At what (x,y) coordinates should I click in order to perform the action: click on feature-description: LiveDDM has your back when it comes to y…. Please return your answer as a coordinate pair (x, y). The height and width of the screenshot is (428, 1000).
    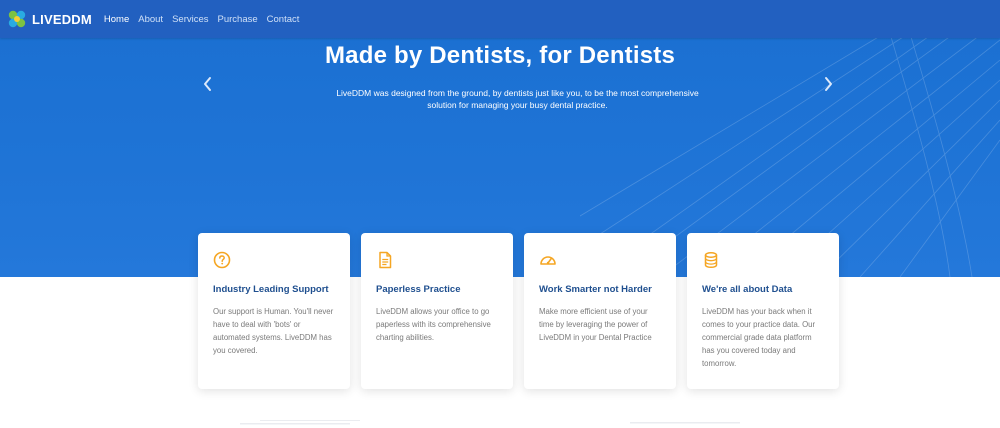
    Looking at the image, I should click on (759, 337).